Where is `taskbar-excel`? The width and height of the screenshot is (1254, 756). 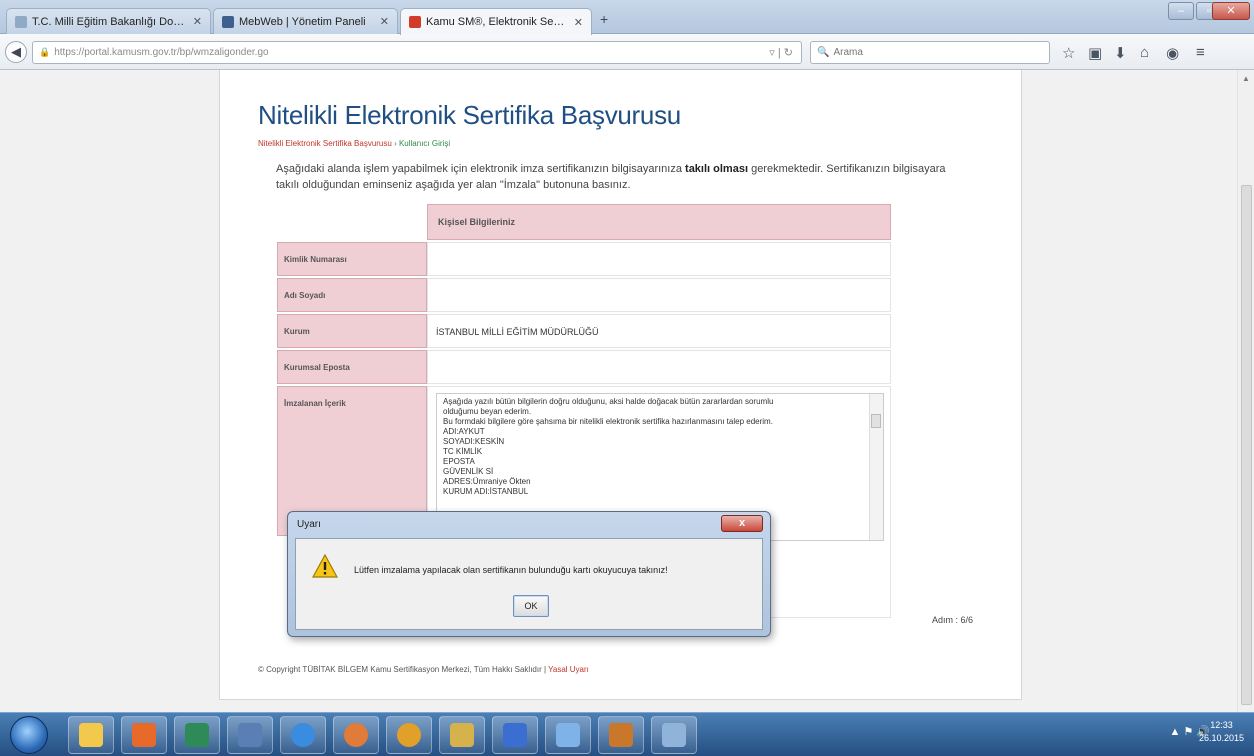
taskbar-excel is located at coordinates (197, 735).